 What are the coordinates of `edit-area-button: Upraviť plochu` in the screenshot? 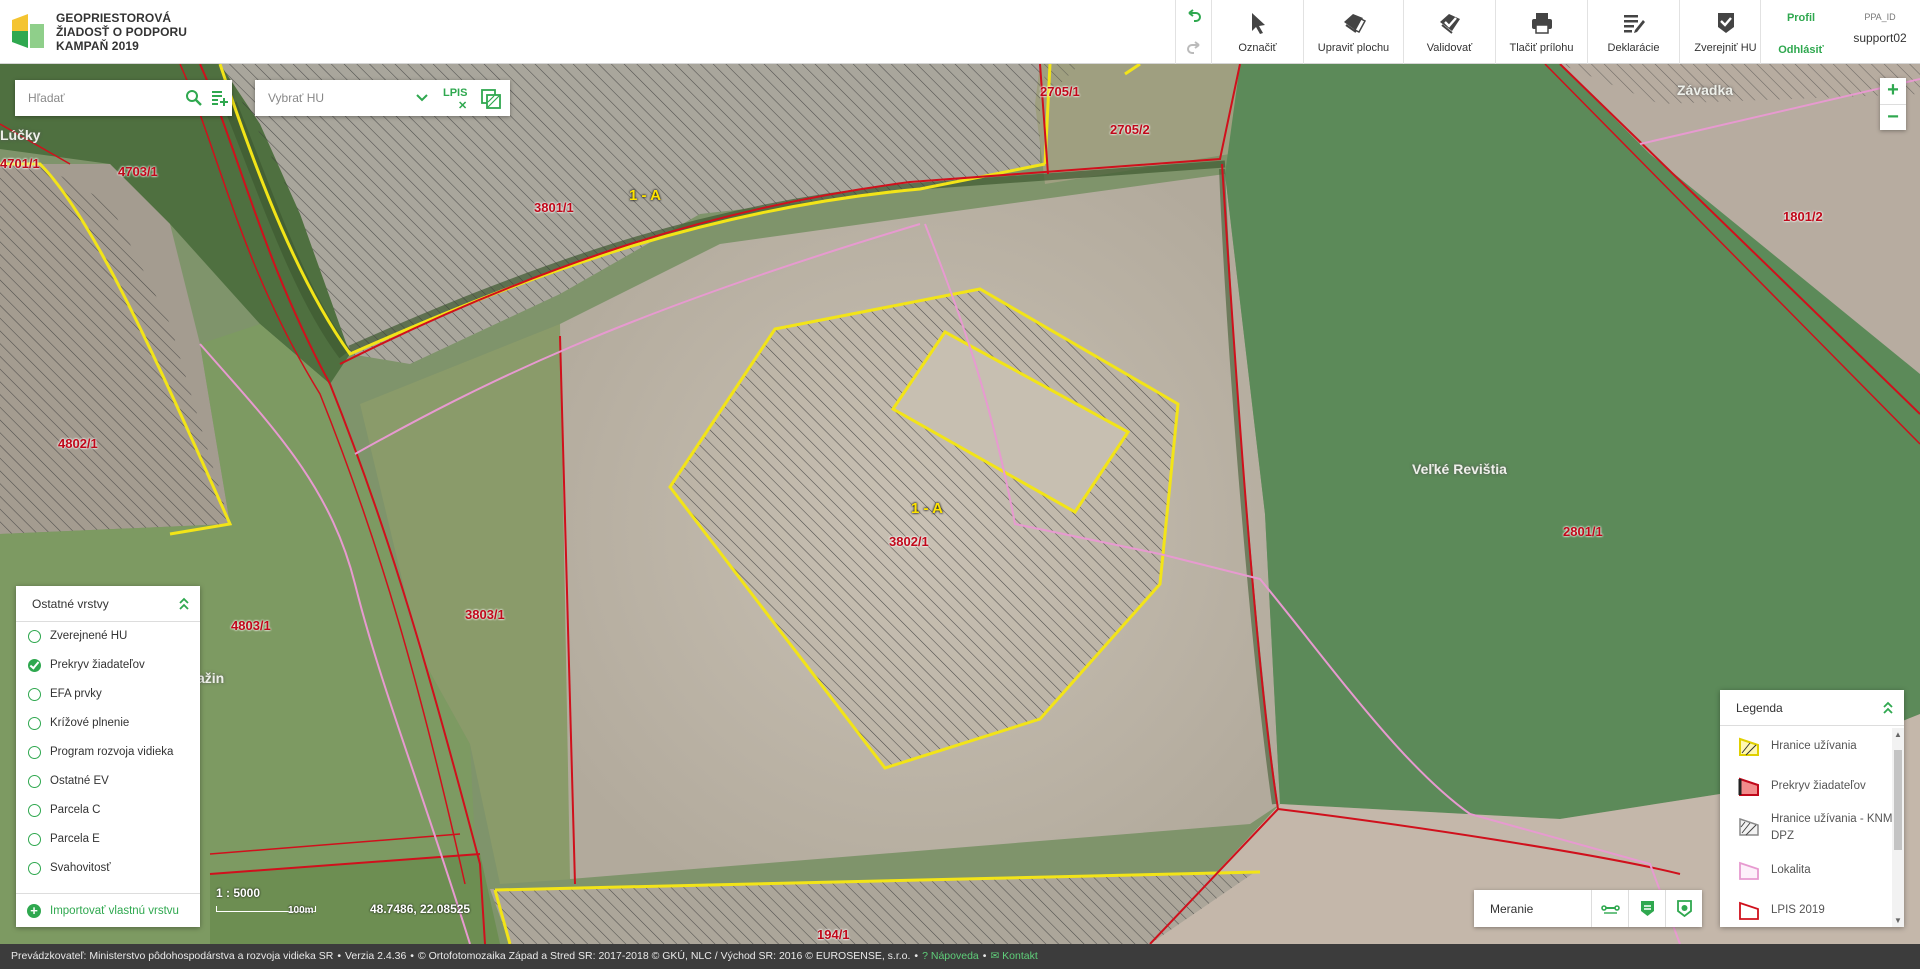 It's located at (1353, 32).